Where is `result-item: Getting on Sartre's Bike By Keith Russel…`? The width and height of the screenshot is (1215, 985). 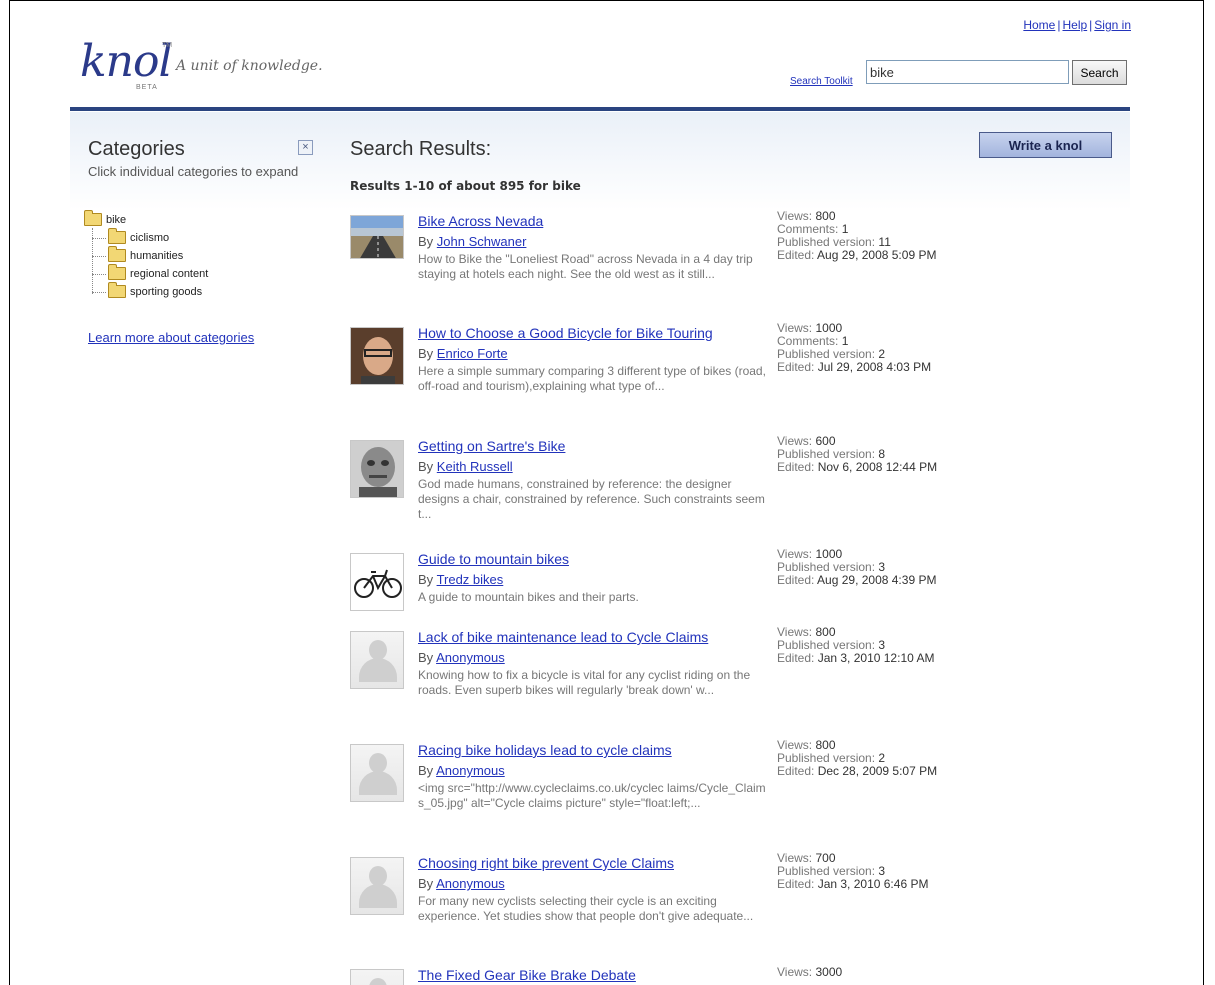
result-item: Getting on Sartre's Bike By Keith Russel… is located at coordinates (670, 491).